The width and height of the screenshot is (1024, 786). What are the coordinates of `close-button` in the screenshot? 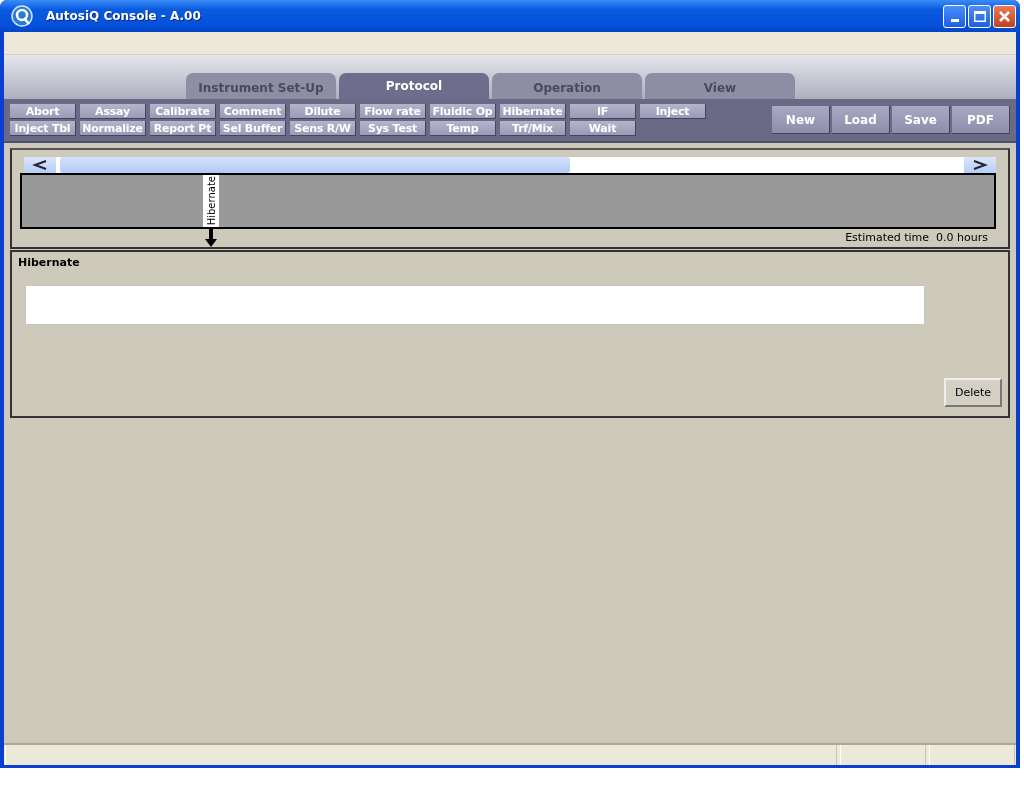 It's located at (1004, 16).